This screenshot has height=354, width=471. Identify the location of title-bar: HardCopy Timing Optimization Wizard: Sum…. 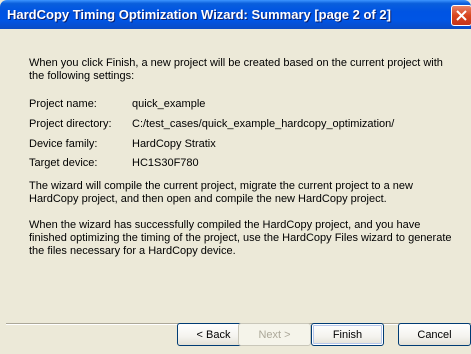
(235, 14).